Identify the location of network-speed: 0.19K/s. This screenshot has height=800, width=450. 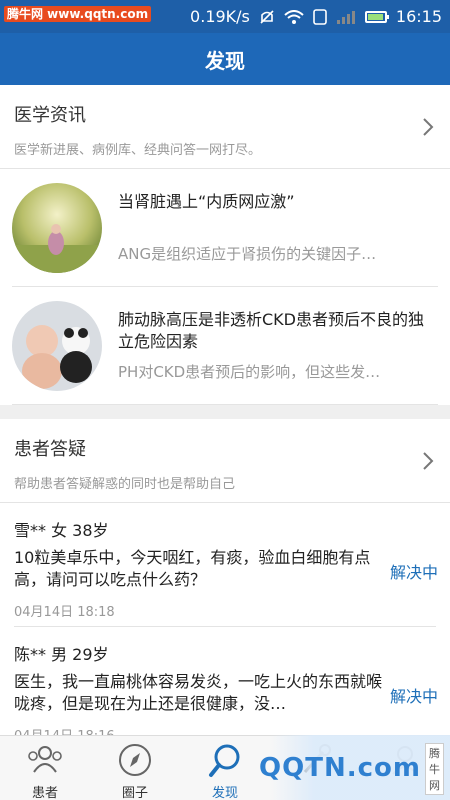
(220, 16).